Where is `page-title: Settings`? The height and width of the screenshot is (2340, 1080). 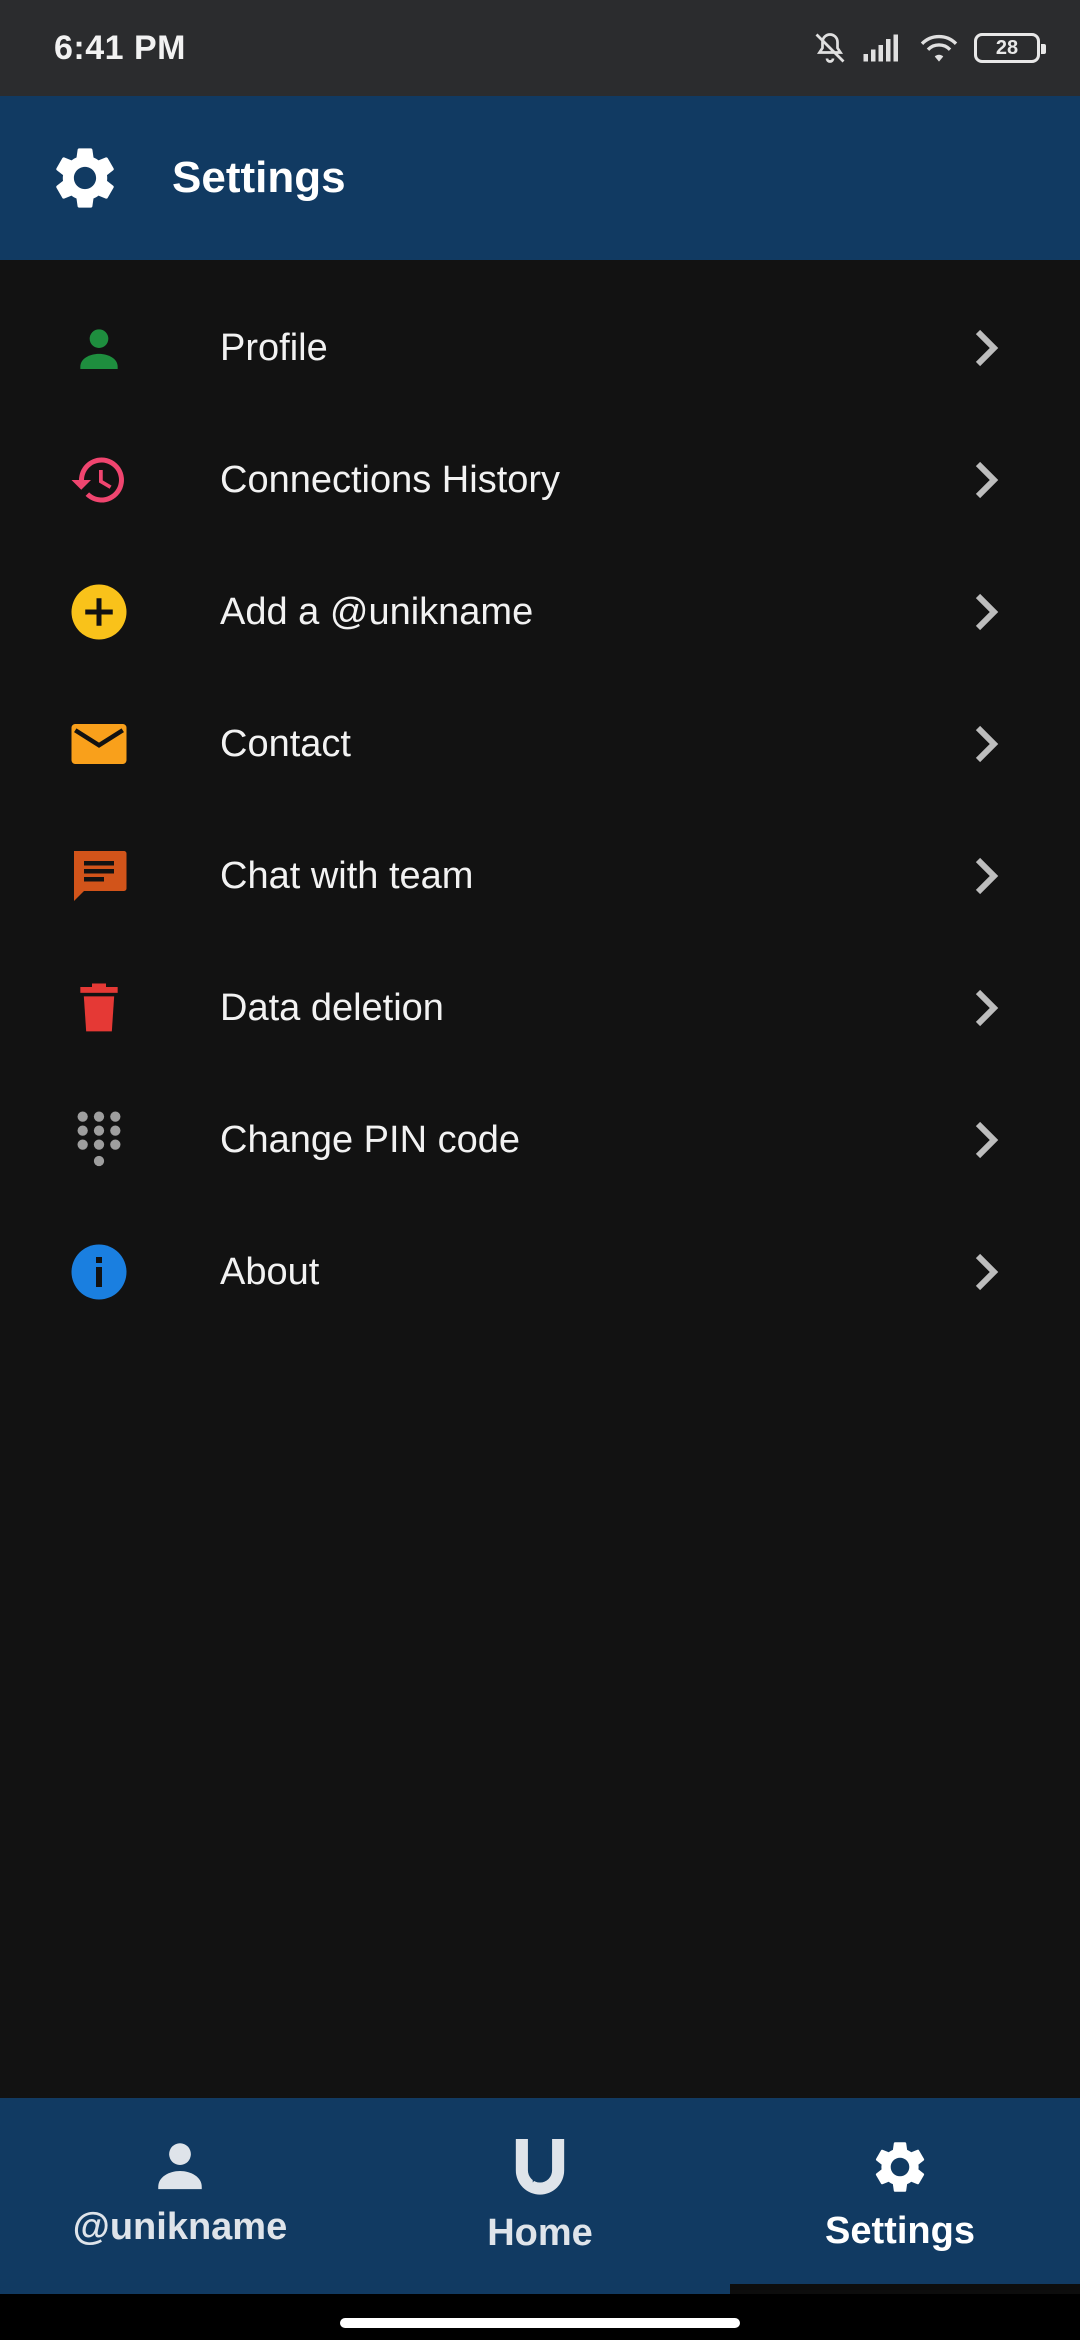
page-title: Settings is located at coordinates (259, 177).